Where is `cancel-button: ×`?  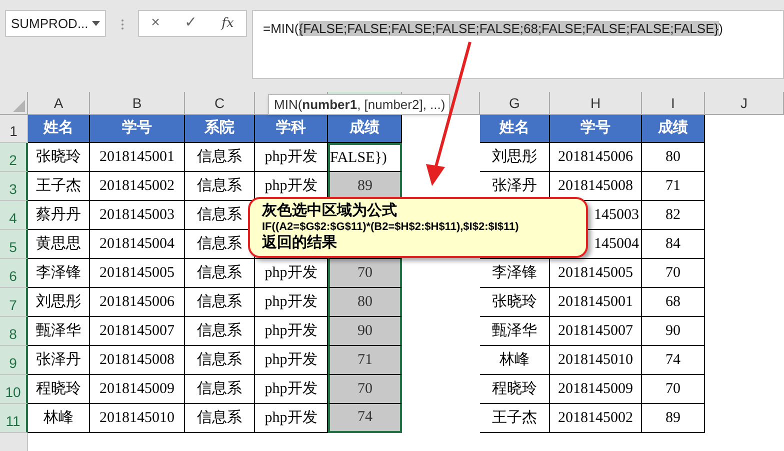
cancel-button: × is located at coordinates (155, 23).